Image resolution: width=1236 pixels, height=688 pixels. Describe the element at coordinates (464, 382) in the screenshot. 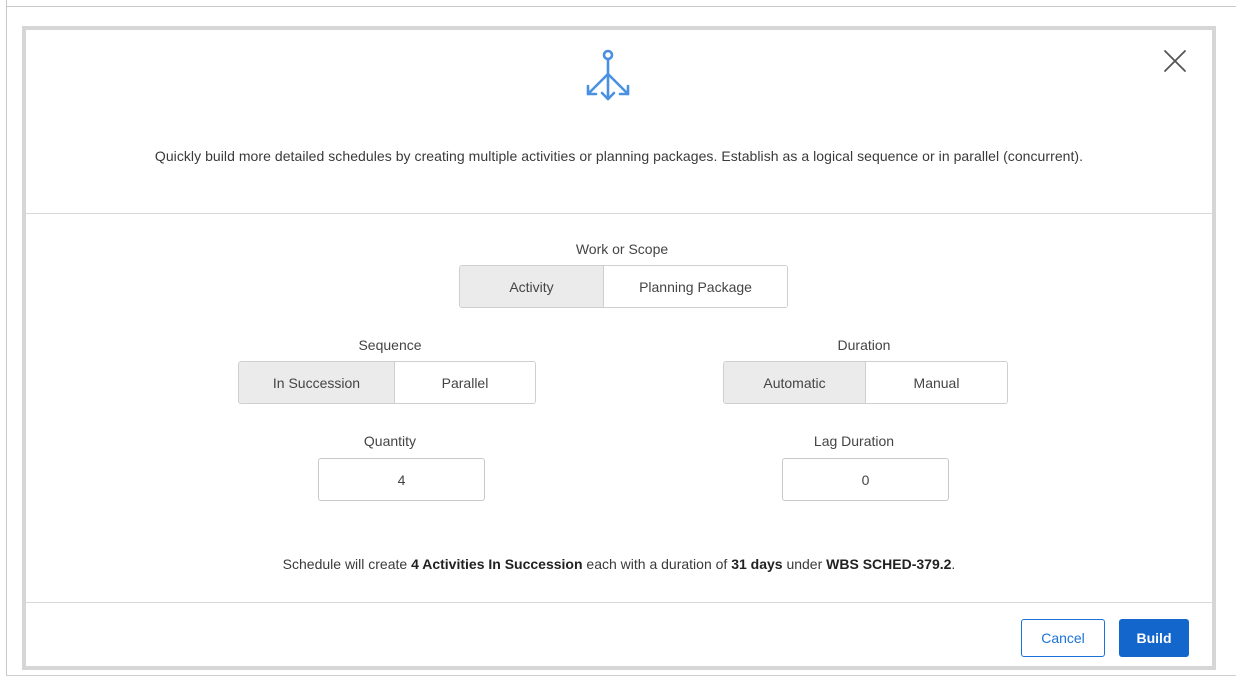

I see `option-parallel: Parallel` at that location.